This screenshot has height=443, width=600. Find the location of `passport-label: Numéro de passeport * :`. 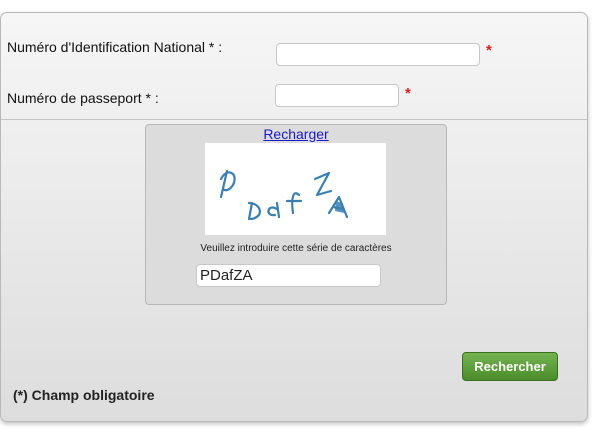

passport-label: Numéro de passeport * : is located at coordinates (83, 98).